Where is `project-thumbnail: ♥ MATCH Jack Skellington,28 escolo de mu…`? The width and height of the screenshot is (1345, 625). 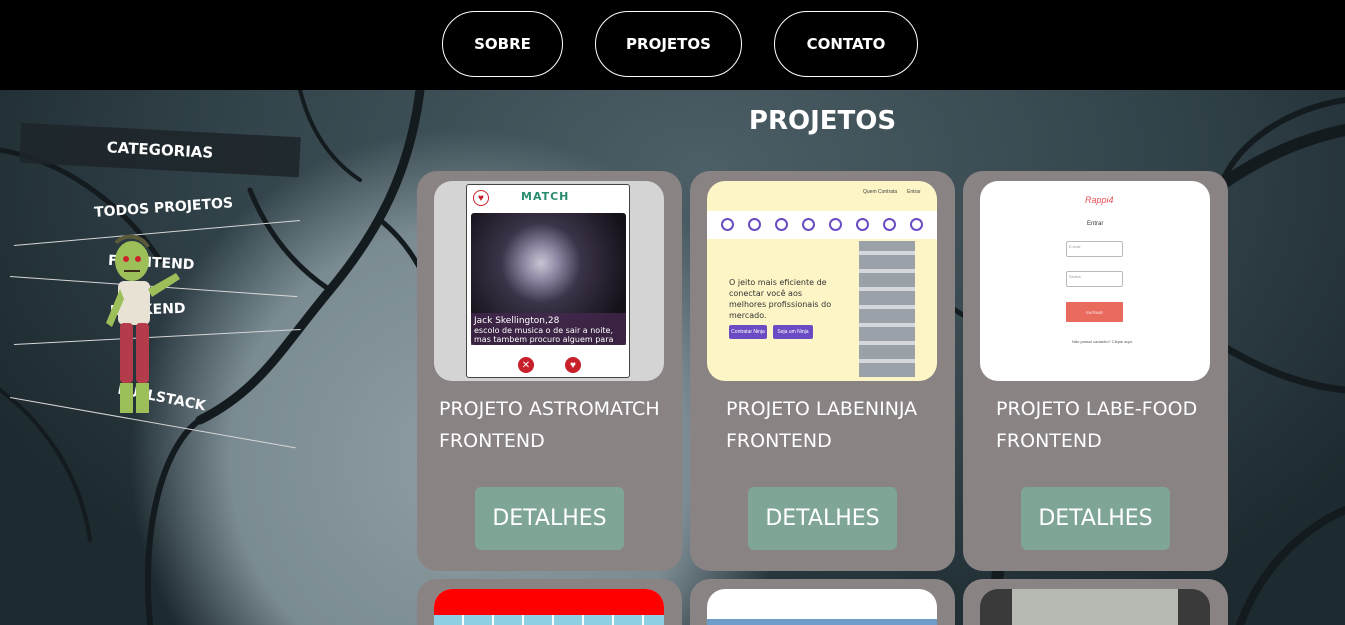 project-thumbnail: ♥ MATCH Jack Skellington,28 escolo de mu… is located at coordinates (549, 281).